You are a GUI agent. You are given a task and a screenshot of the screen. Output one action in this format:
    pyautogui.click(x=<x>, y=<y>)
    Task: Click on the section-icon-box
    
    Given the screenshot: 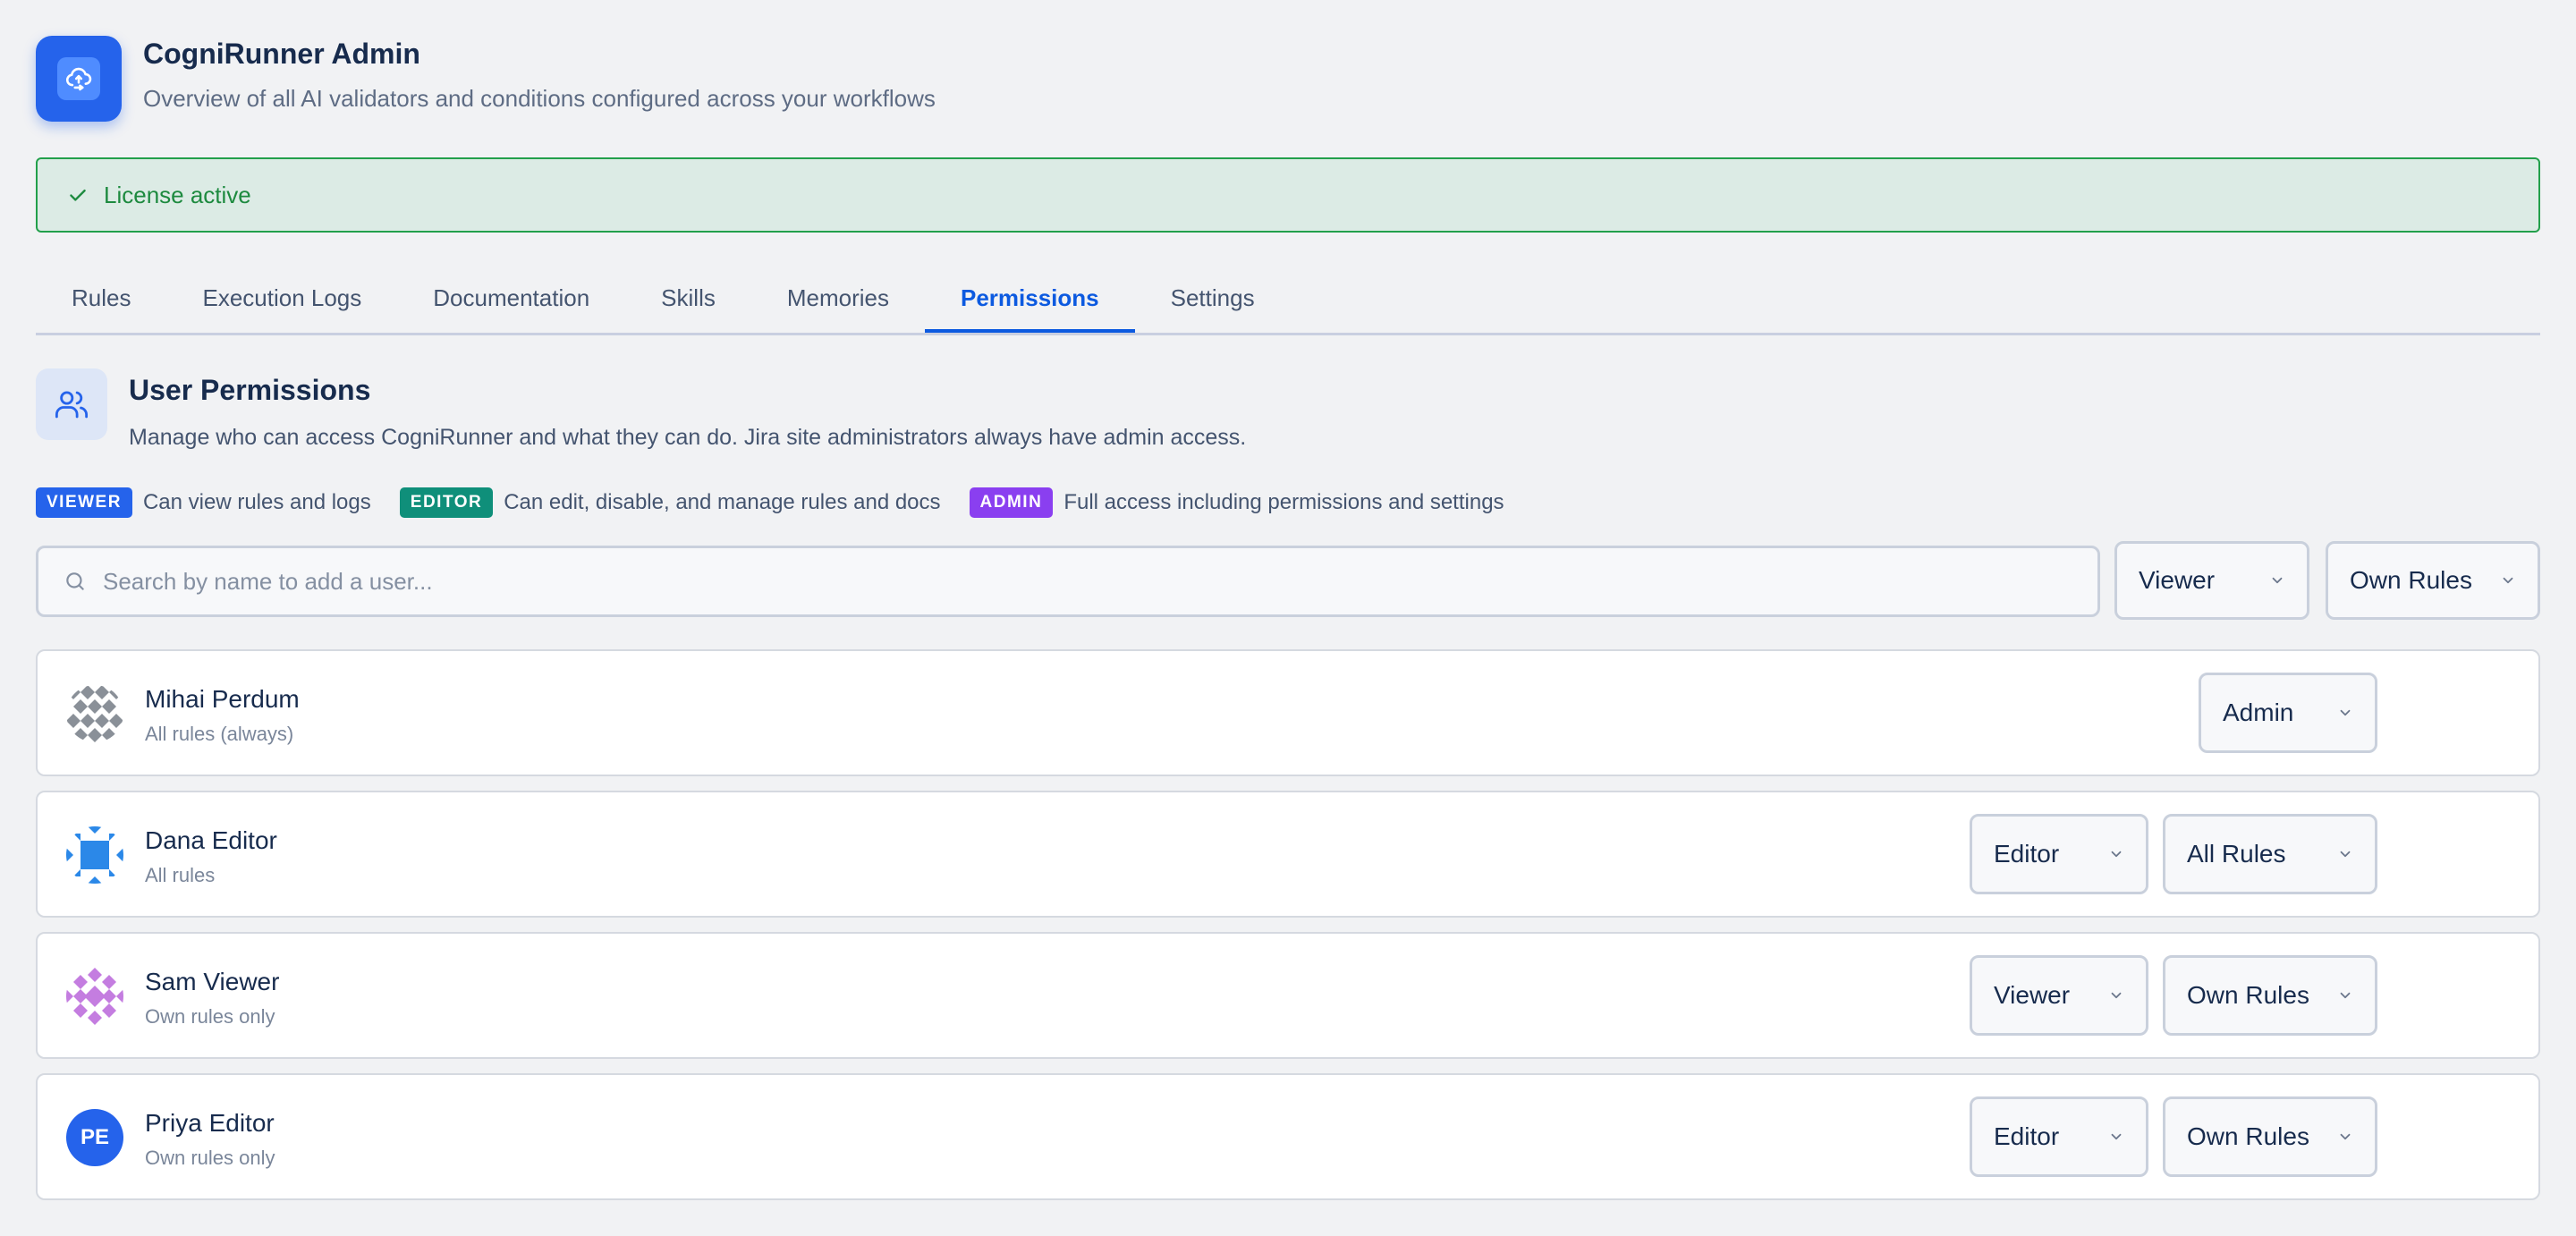 What is the action you would take?
    pyautogui.click(x=71, y=404)
    